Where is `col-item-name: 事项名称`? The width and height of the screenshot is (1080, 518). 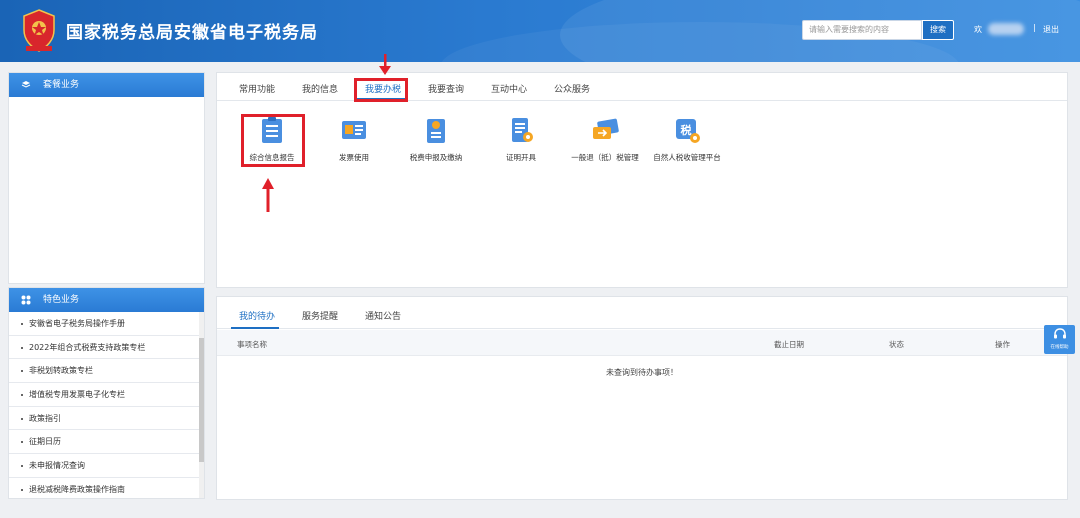
col-item-name: 事项名称 is located at coordinates (252, 344).